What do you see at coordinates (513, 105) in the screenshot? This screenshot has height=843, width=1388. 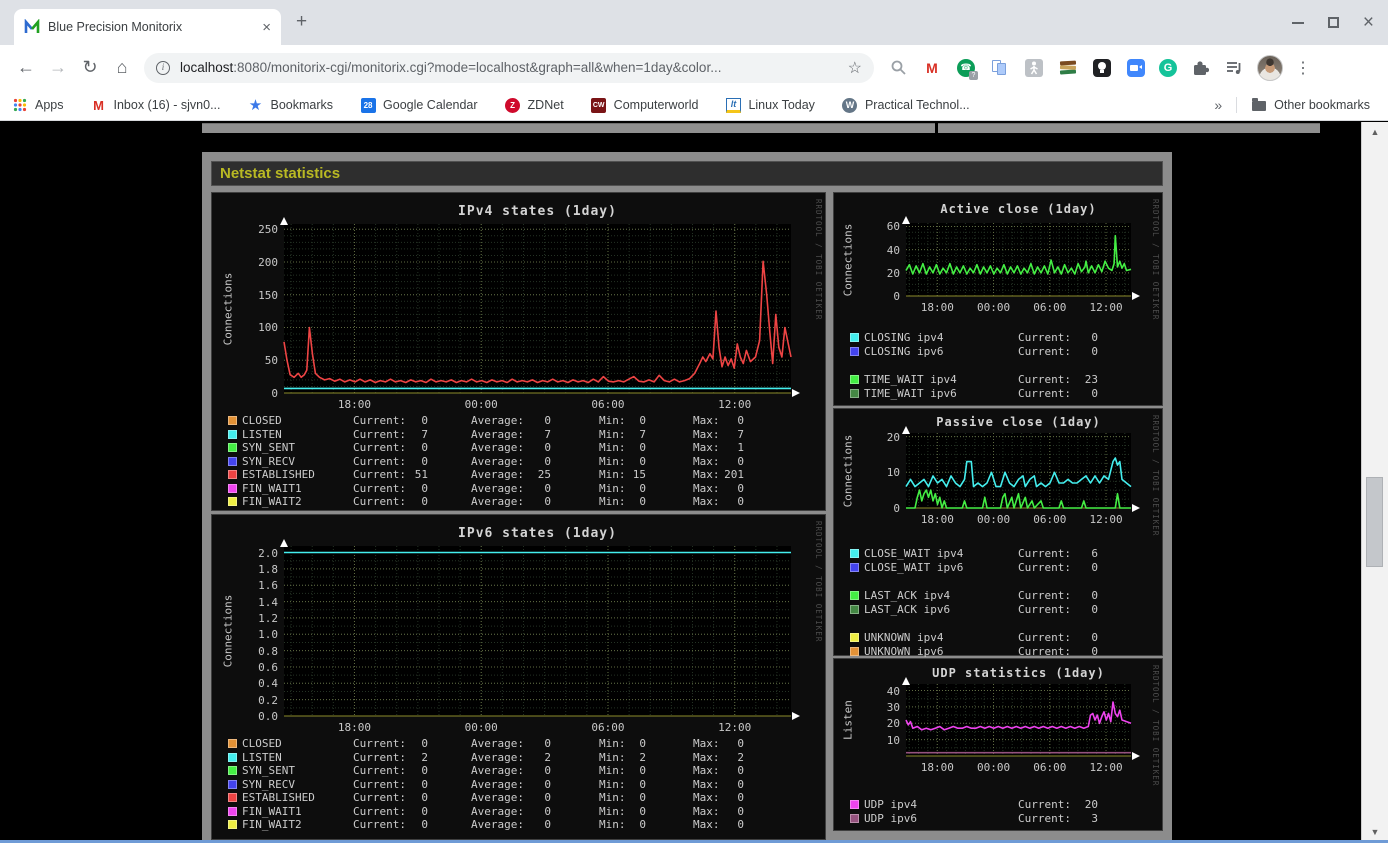 I see `zdnet-icon: Z` at bounding box center [513, 105].